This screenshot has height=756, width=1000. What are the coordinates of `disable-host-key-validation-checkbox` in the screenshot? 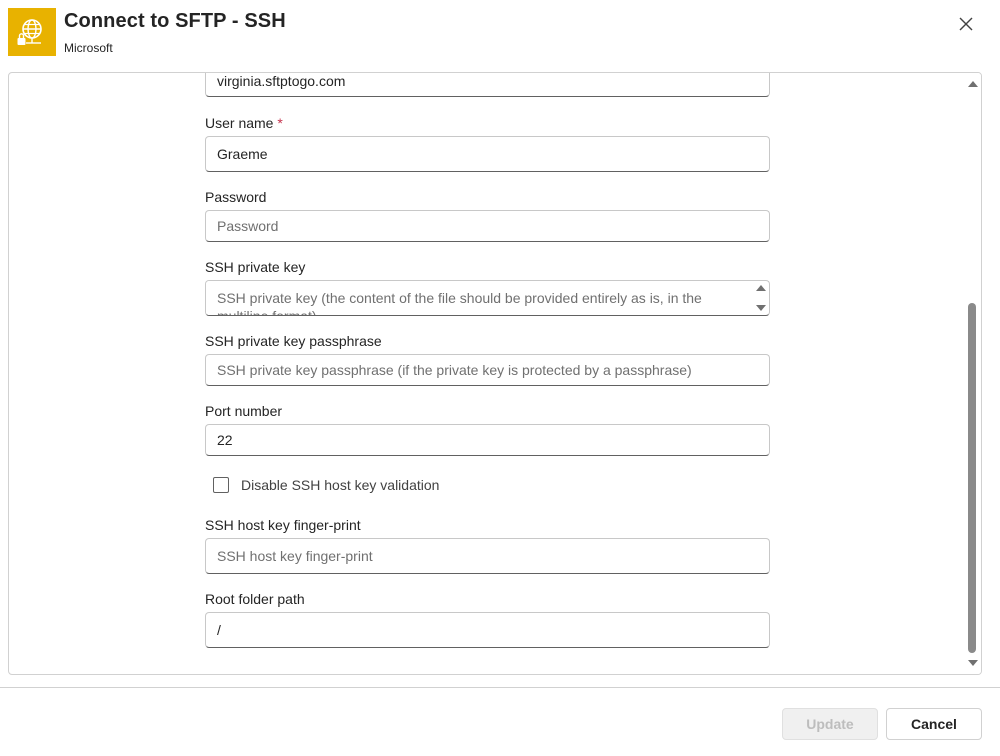 It's located at (221, 485).